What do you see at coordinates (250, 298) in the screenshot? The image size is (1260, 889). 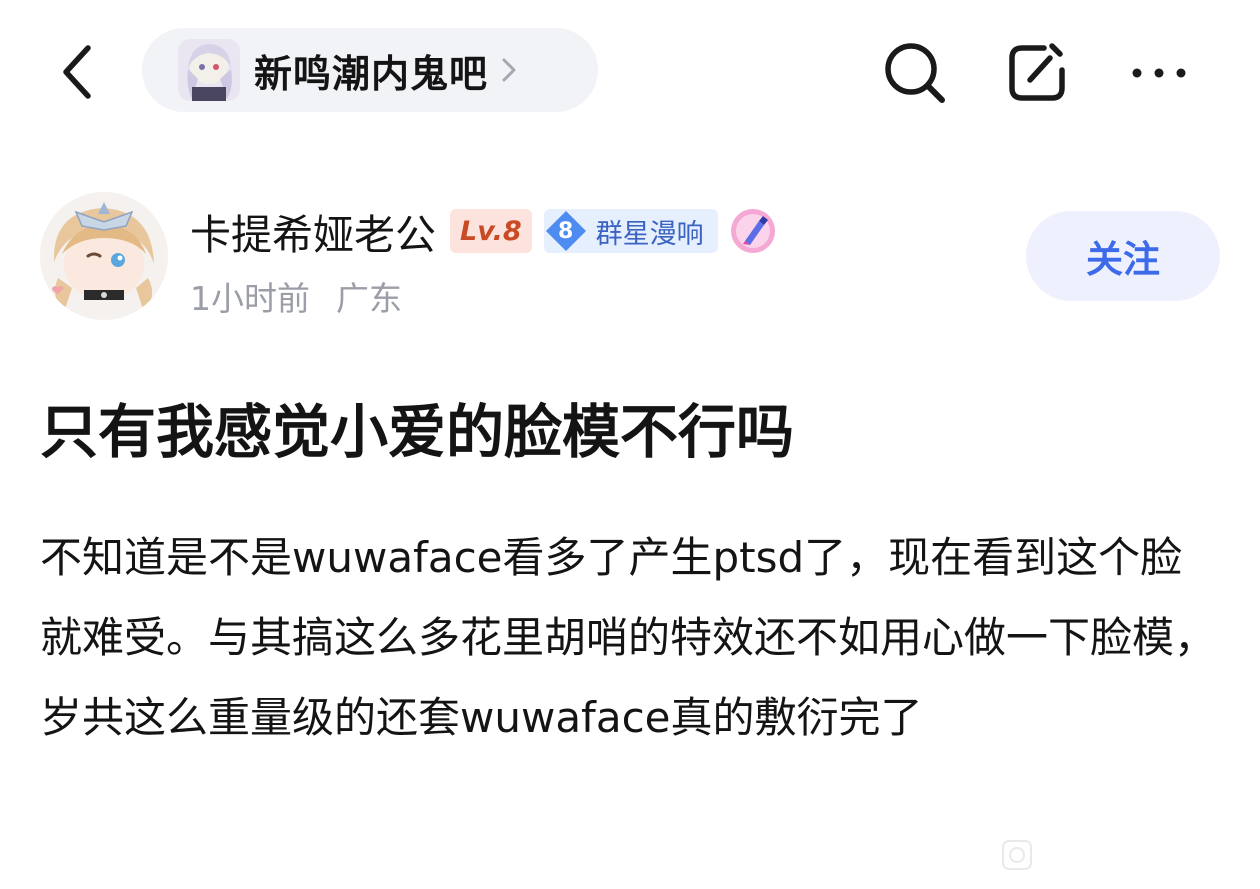 I see `post-time: 1小时前` at bounding box center [250, 298].